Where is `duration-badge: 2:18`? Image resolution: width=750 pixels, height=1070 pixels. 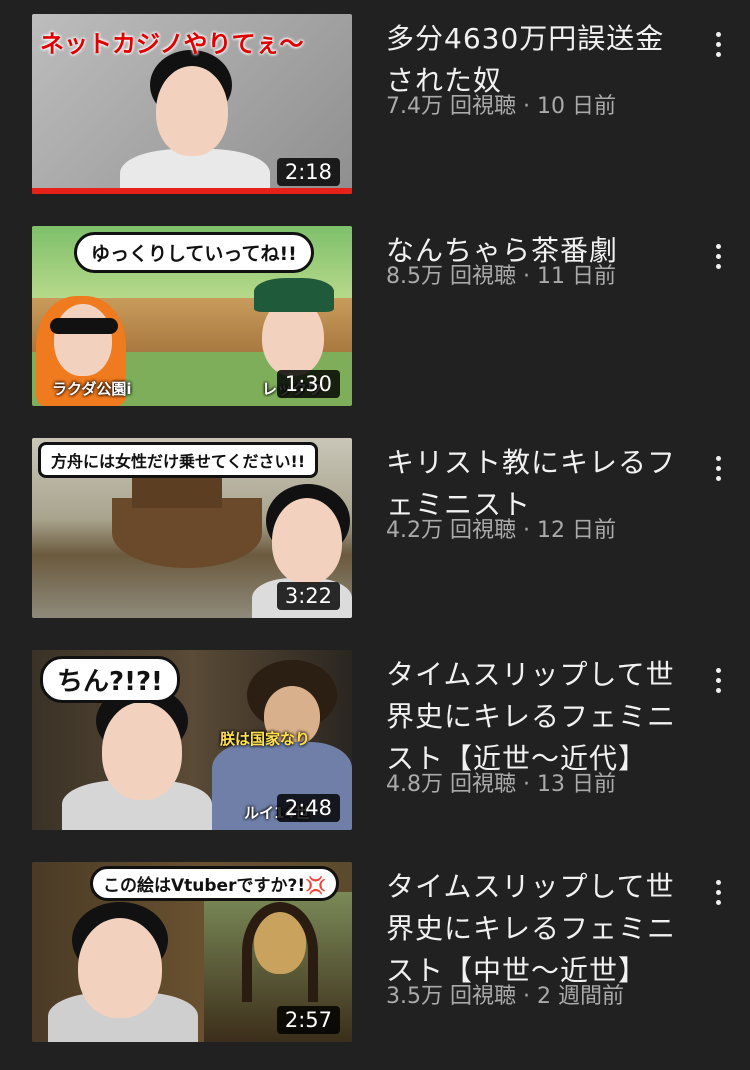 duration-badge: 2:18 is located at coordinates (308, 172).